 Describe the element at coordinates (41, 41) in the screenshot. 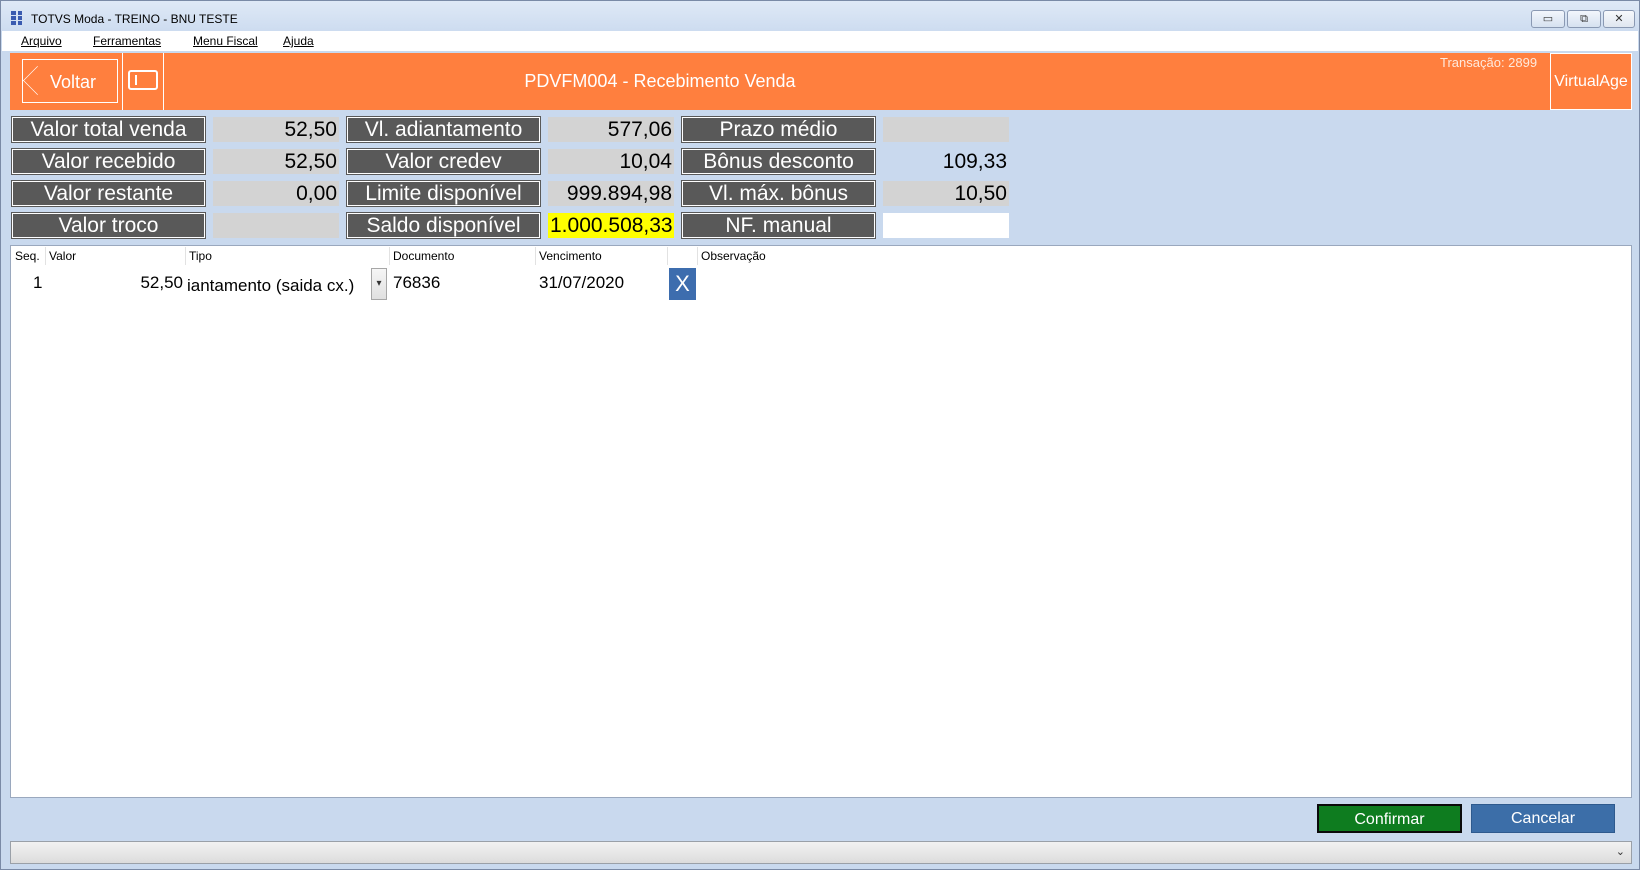

I see `menu-arquivo: Arquivo` at that location.